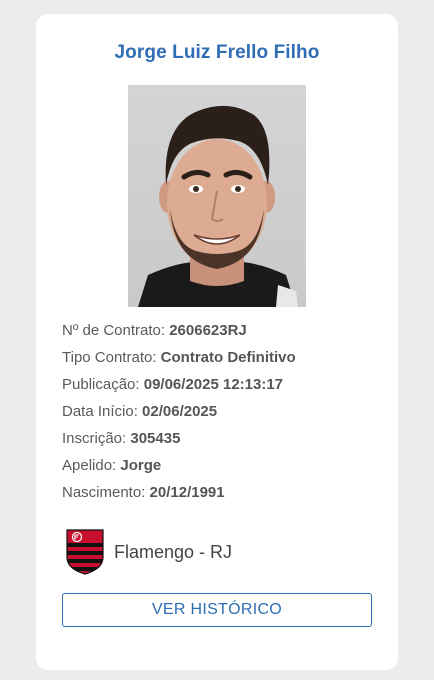  I want to click on detail-registration: Inscrição: 305435, so click(222, 441).